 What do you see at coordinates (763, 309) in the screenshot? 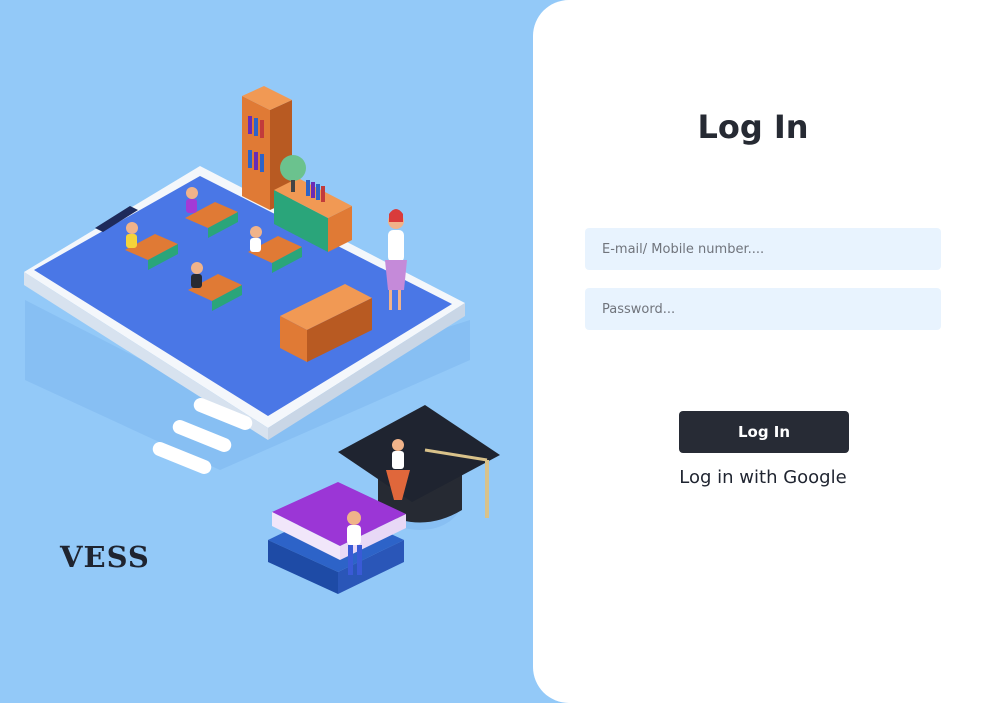
I see `password-field` at bounding box center [763, 309].